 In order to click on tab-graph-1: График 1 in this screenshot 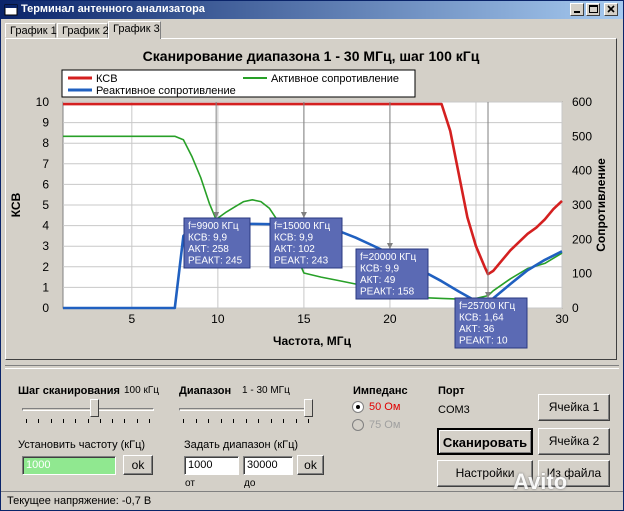, I will do `click(31, 30)`.